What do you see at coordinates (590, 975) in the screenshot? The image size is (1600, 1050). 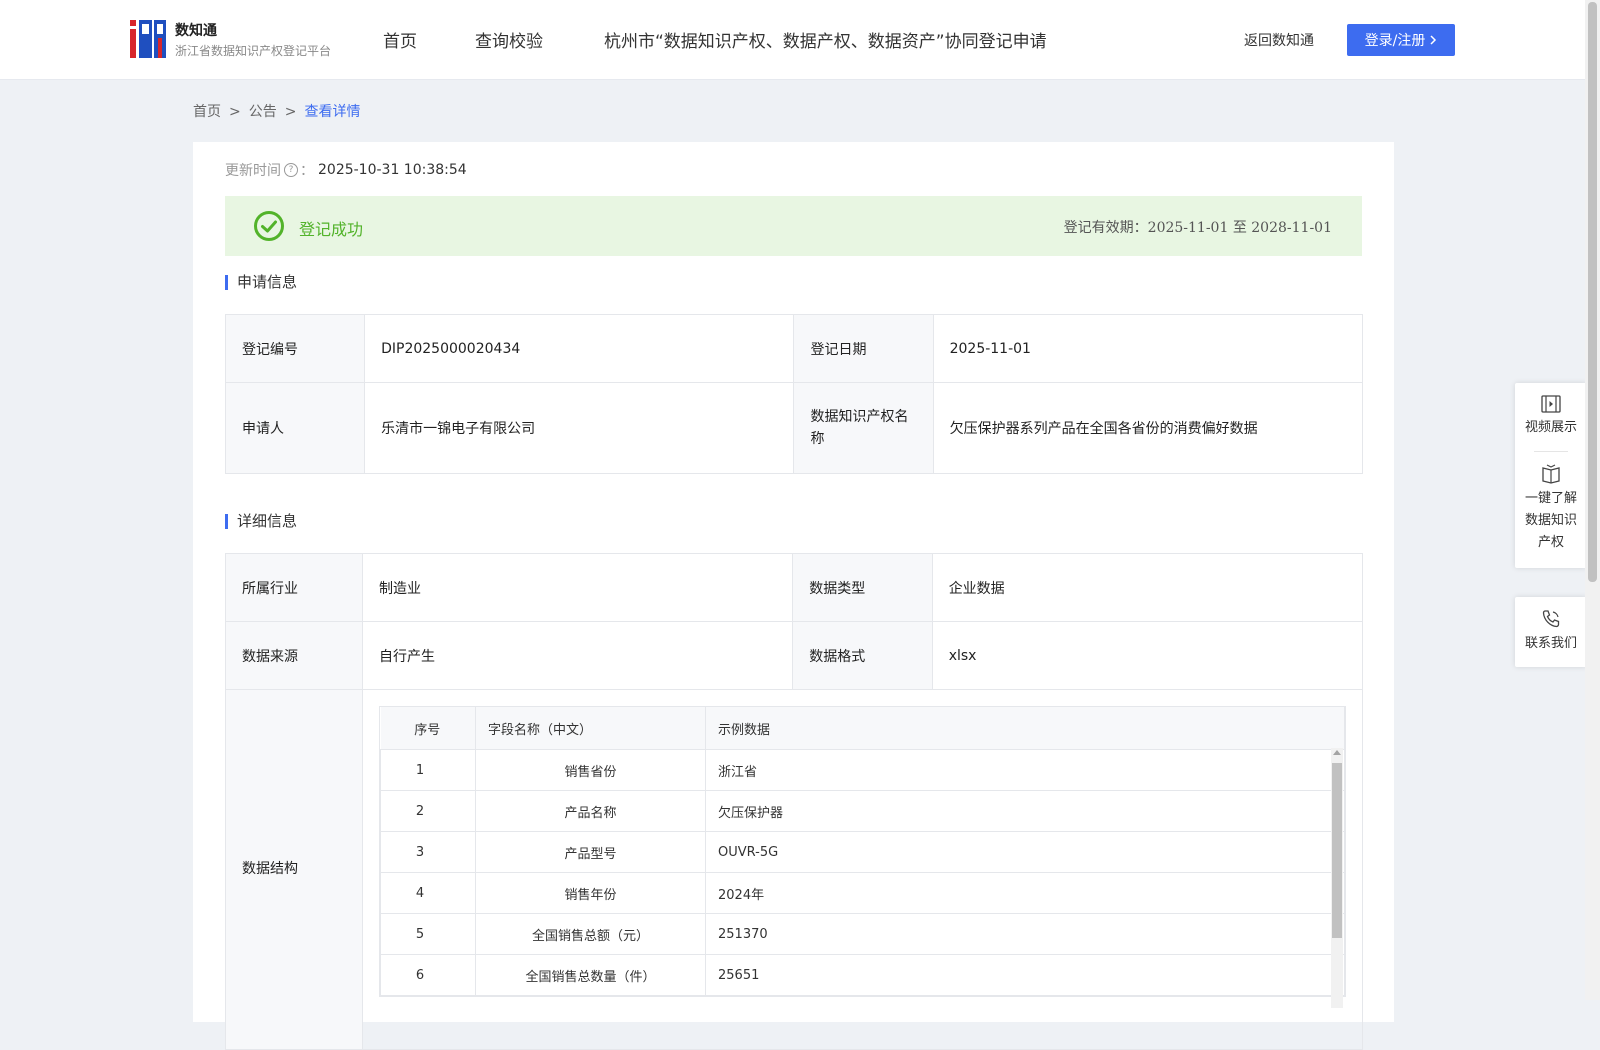 I see `row-field-name: 全国销售总数量（件）` at bounding box center [590, 975].